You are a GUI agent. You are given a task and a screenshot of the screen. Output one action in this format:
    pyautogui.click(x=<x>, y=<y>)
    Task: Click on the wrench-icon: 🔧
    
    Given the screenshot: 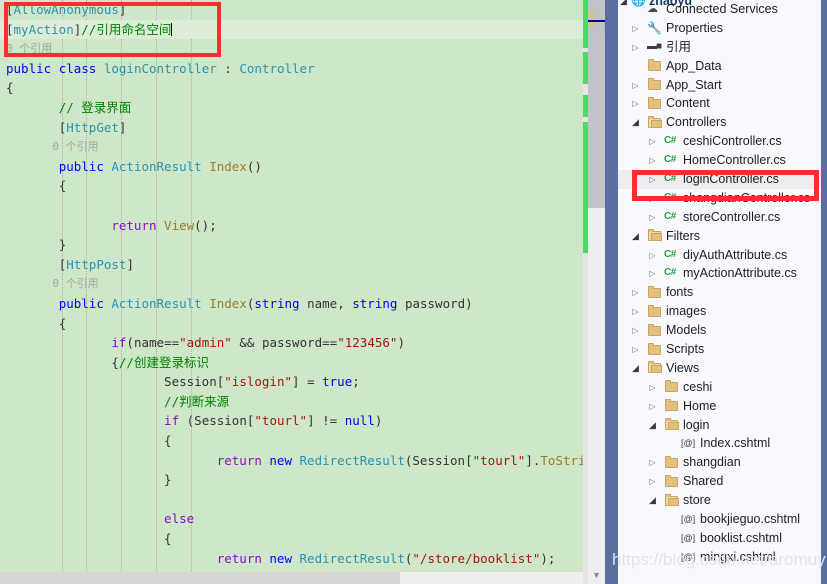 What is the action you would take?
    pyautogui.click(x=654, y=27)
    